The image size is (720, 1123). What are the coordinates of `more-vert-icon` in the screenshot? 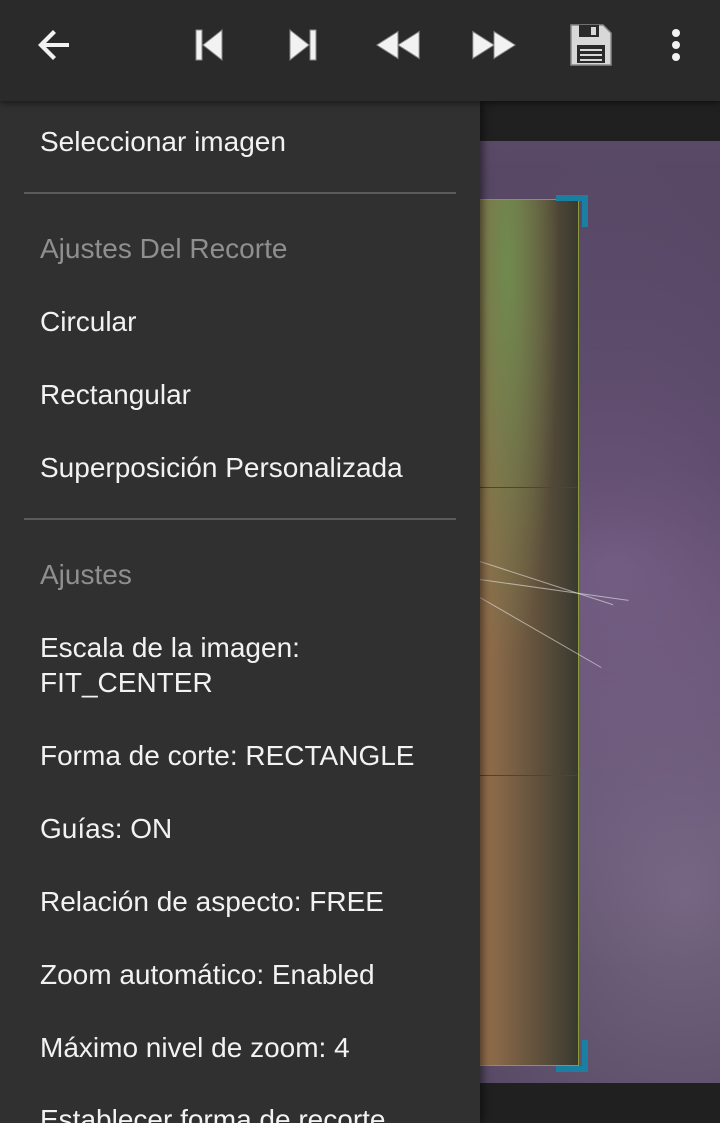 It's located at (676, 45).